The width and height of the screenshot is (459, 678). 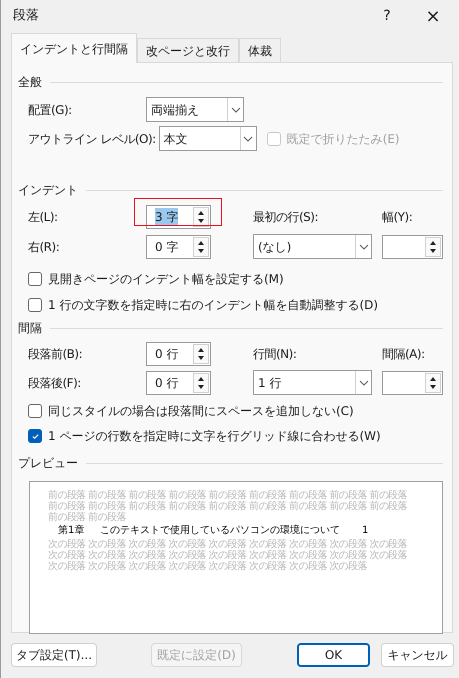 I want to click on section-heading: 全般, so click(x=30, y=82).